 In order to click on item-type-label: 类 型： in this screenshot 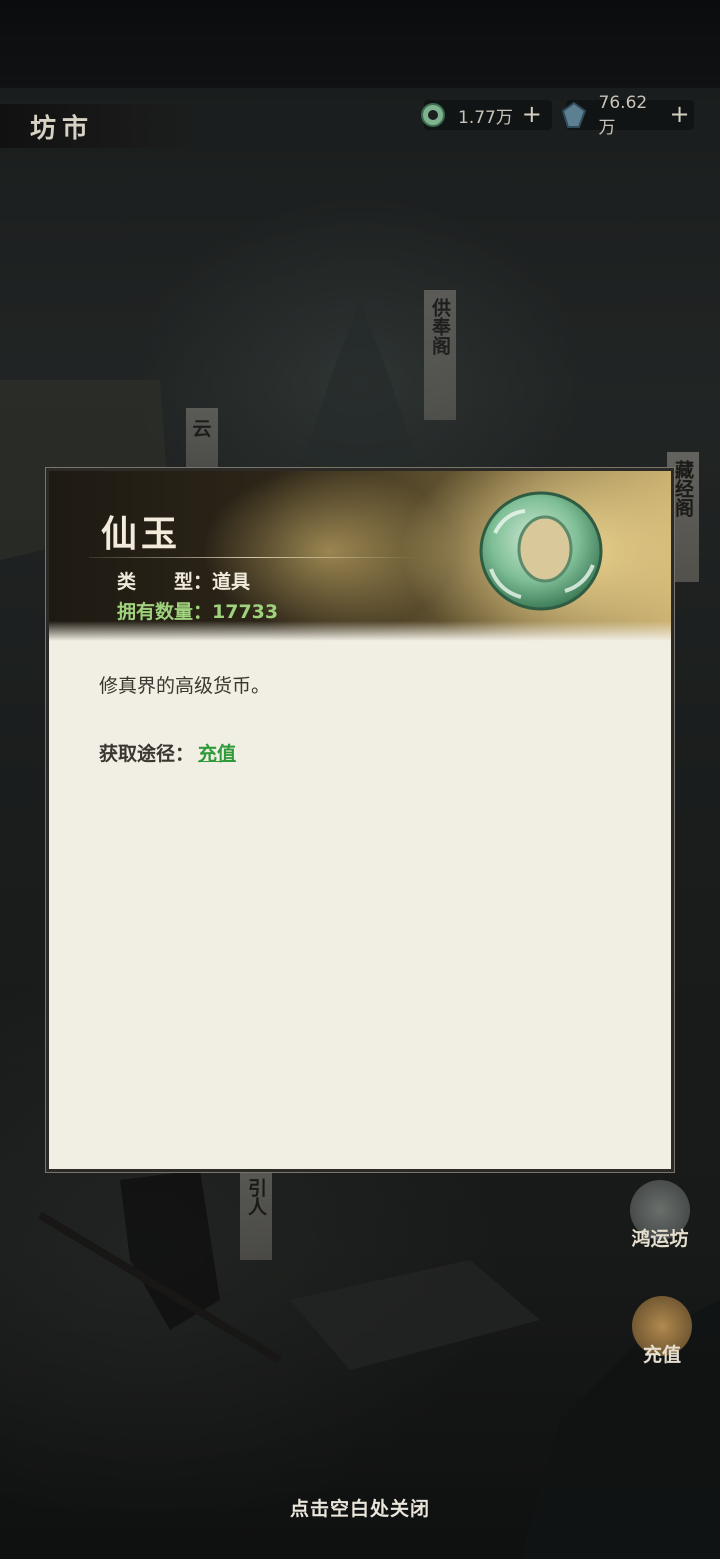, I will do `click(165, 582)`.